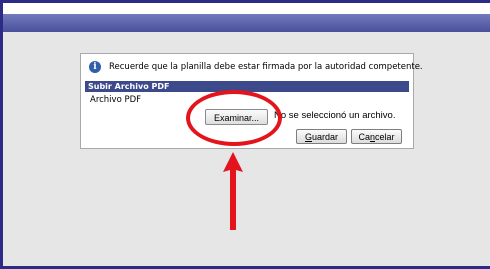  What do you see at coordinates (234, 118) in the screenshot?
I see `annotation-ellipse` at bounding box center [234, 118].